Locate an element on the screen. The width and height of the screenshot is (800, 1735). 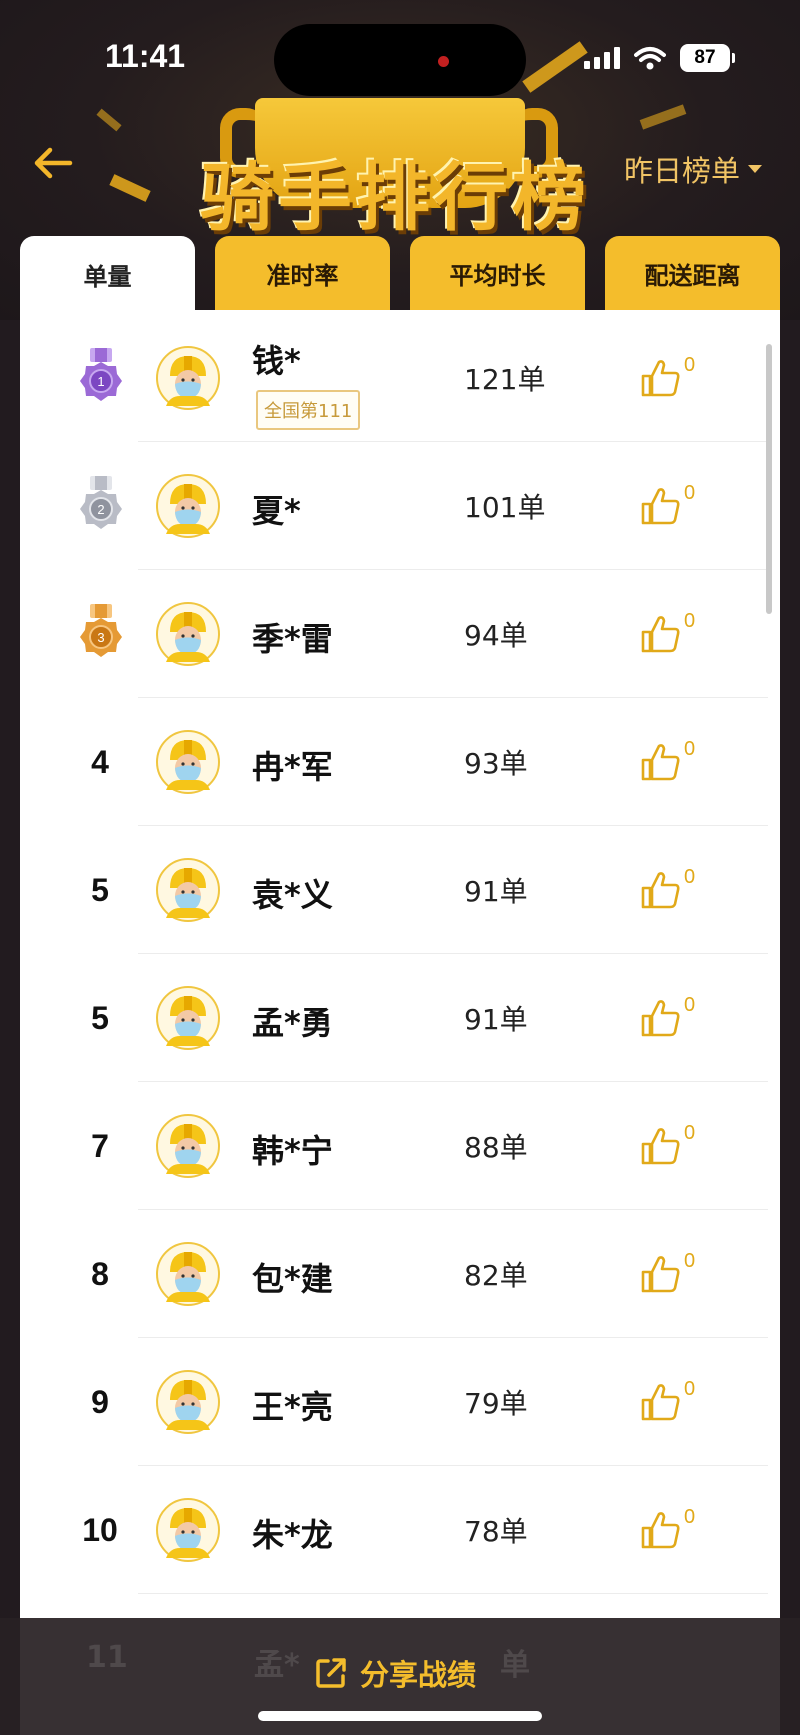
scrollbar is located at coordinates (769, 479).